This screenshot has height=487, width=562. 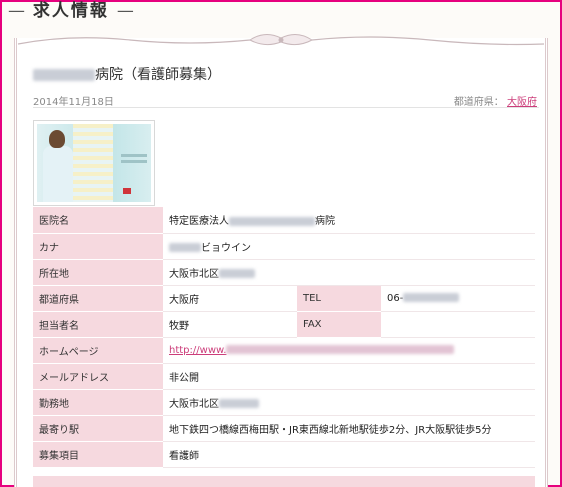 What do you see at coordinates (349, 402) in the screenshot?
I see `row-value-workplace: 大阪市北区` at bounding box center [349, 402].